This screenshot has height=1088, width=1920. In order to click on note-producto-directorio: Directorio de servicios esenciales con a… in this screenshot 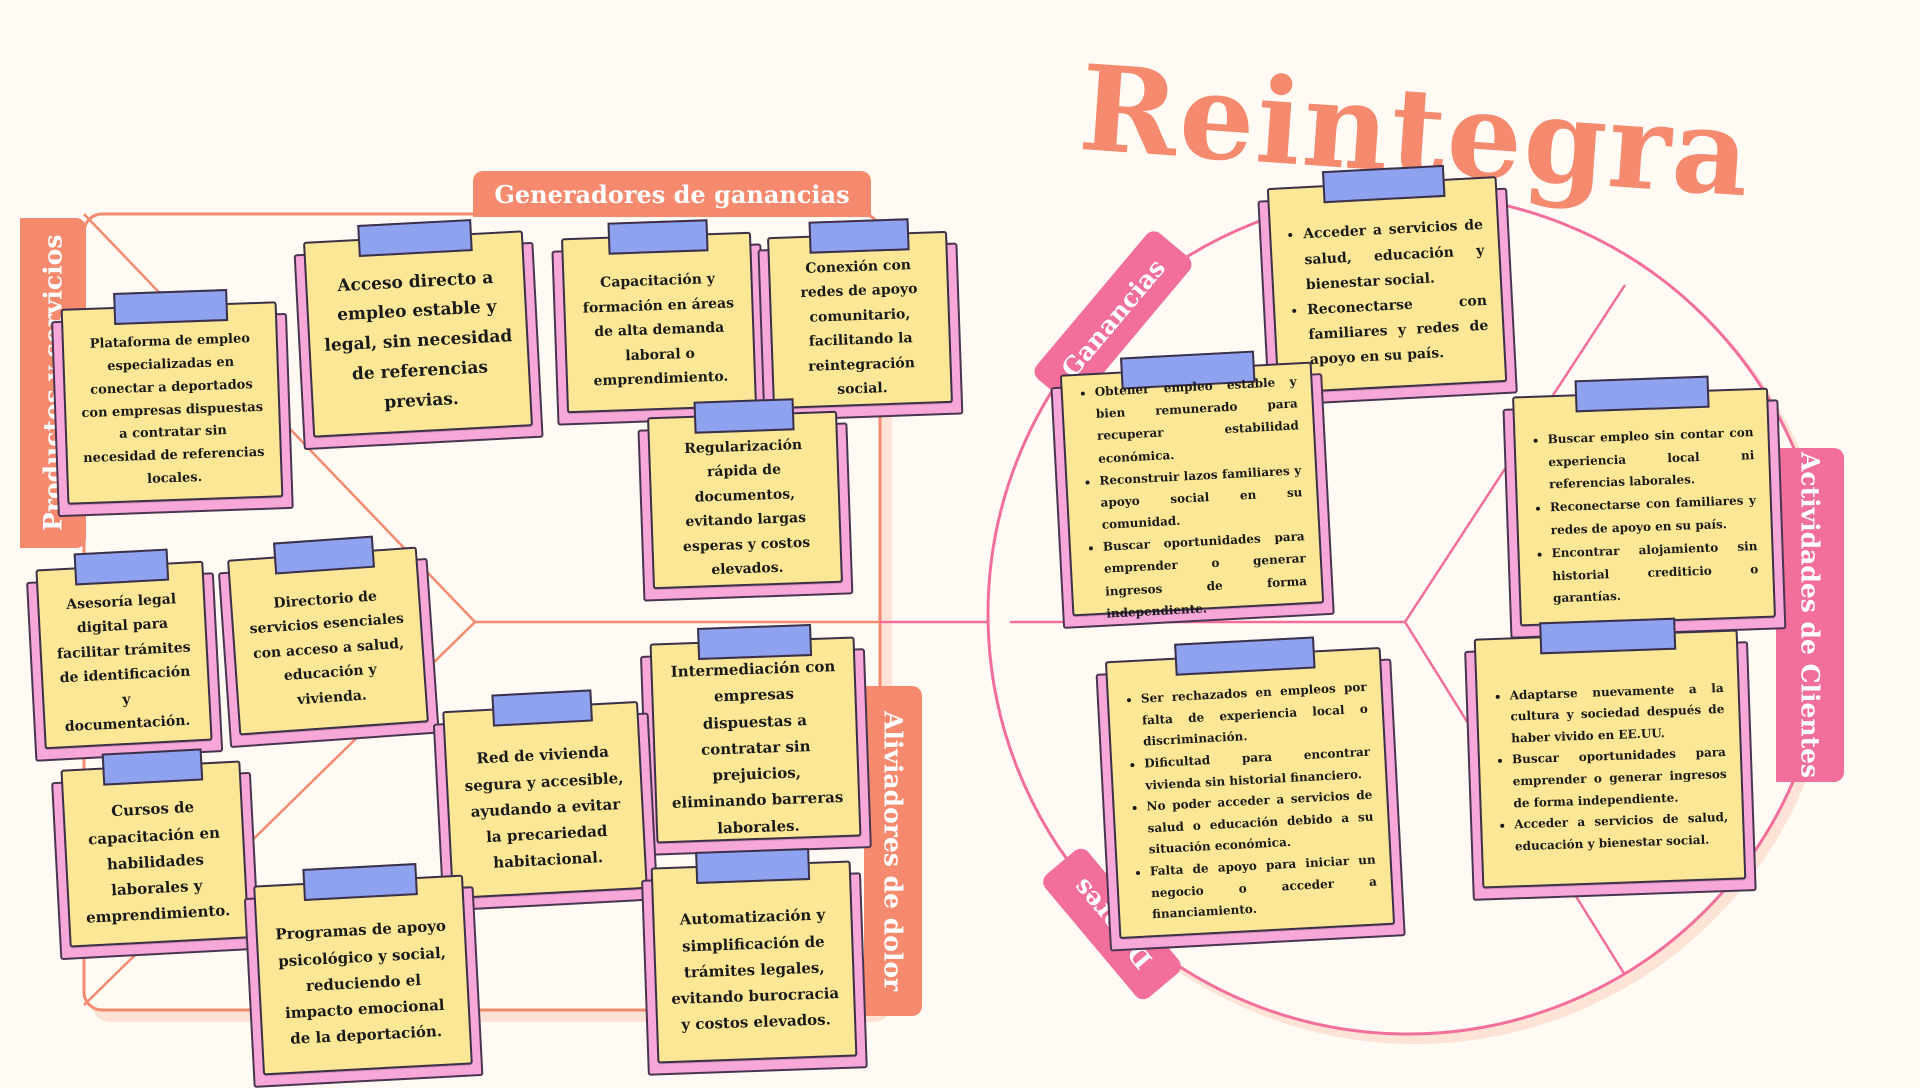, I will do `click(328, 642)`.